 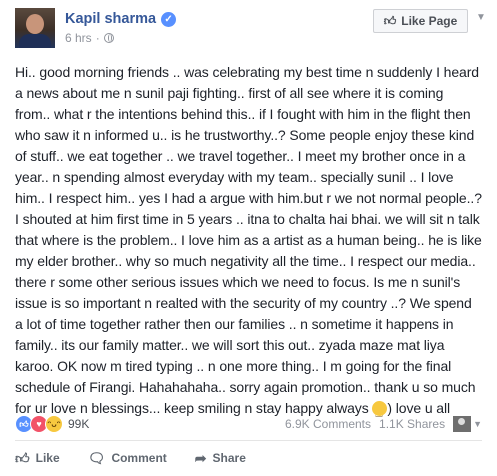 What do you see at coordinates (328, 424) in the screenshot?
I see `comments-count: 6.9K Comments` at bounding box center [328, 424].